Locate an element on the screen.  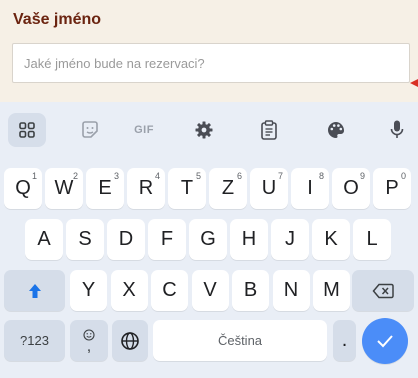
key-label: T is located at coordinates (187, 188).